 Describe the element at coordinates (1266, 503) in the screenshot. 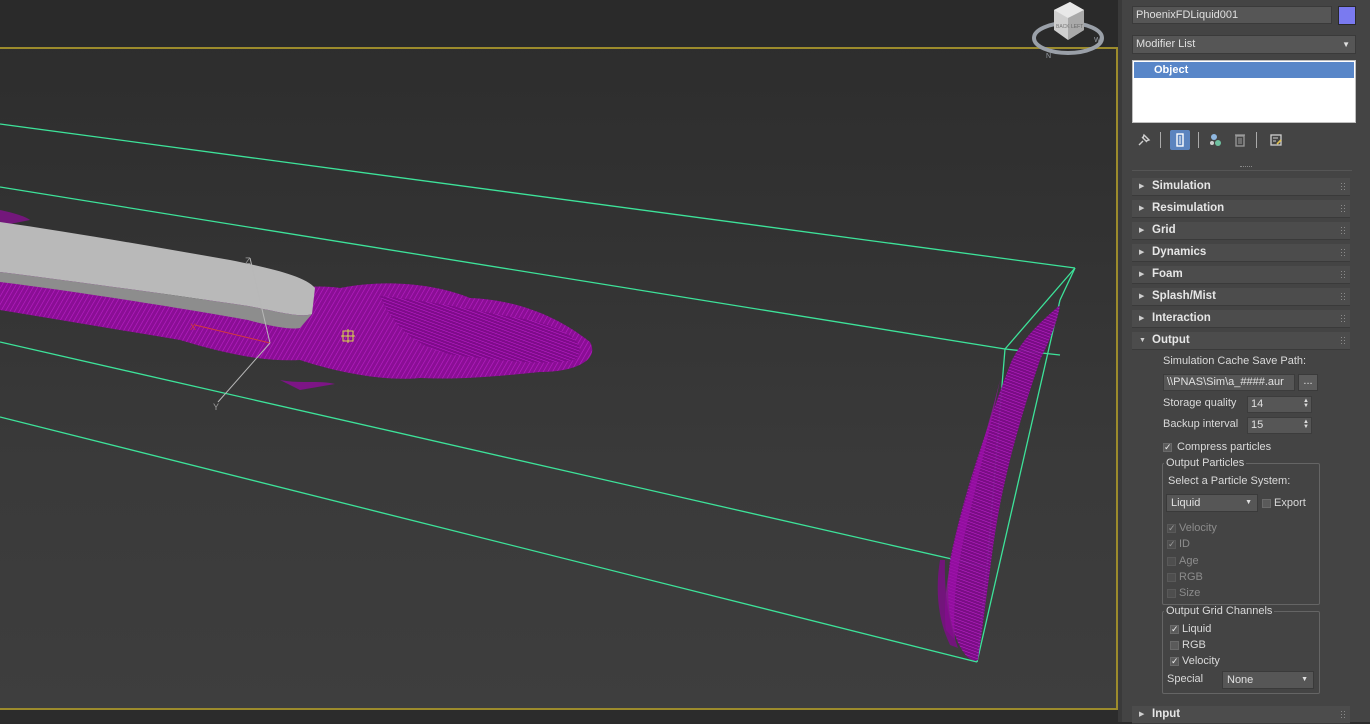

I see `export-checkbox` at that location.